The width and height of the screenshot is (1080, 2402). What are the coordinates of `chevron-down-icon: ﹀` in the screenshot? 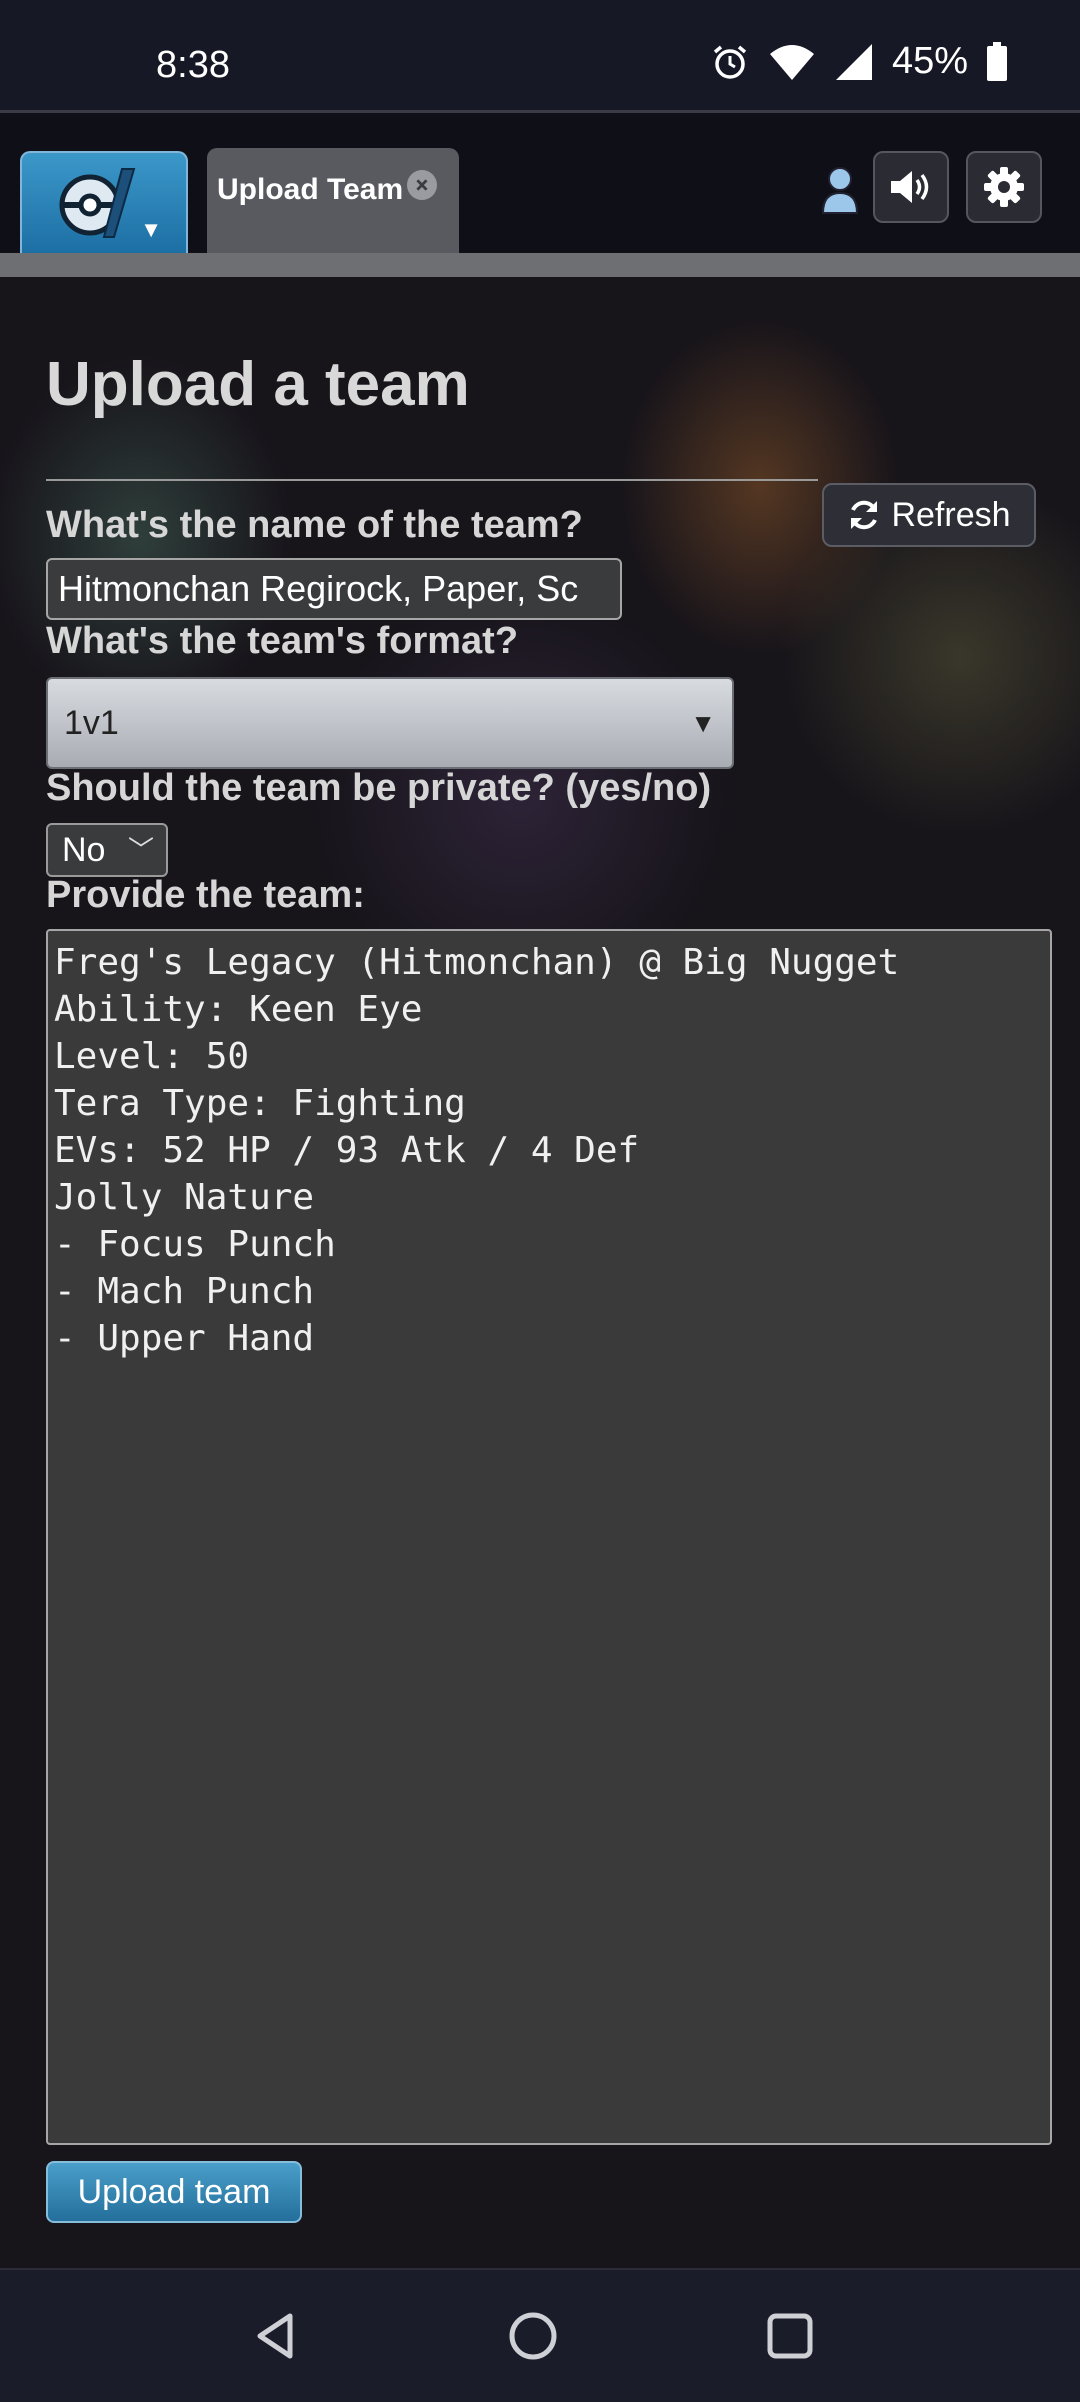 It's located at (140, 850).